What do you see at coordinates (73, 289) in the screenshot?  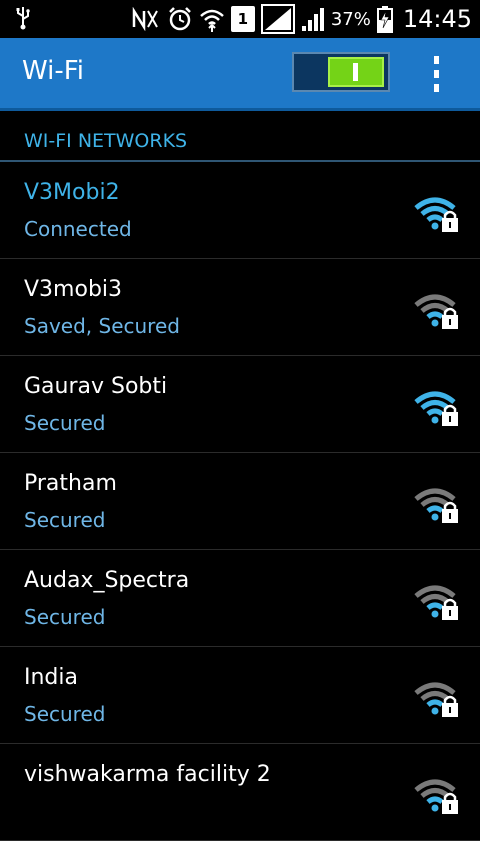 I see `network-name: V3mobi3` at bounding box center [73, 289].